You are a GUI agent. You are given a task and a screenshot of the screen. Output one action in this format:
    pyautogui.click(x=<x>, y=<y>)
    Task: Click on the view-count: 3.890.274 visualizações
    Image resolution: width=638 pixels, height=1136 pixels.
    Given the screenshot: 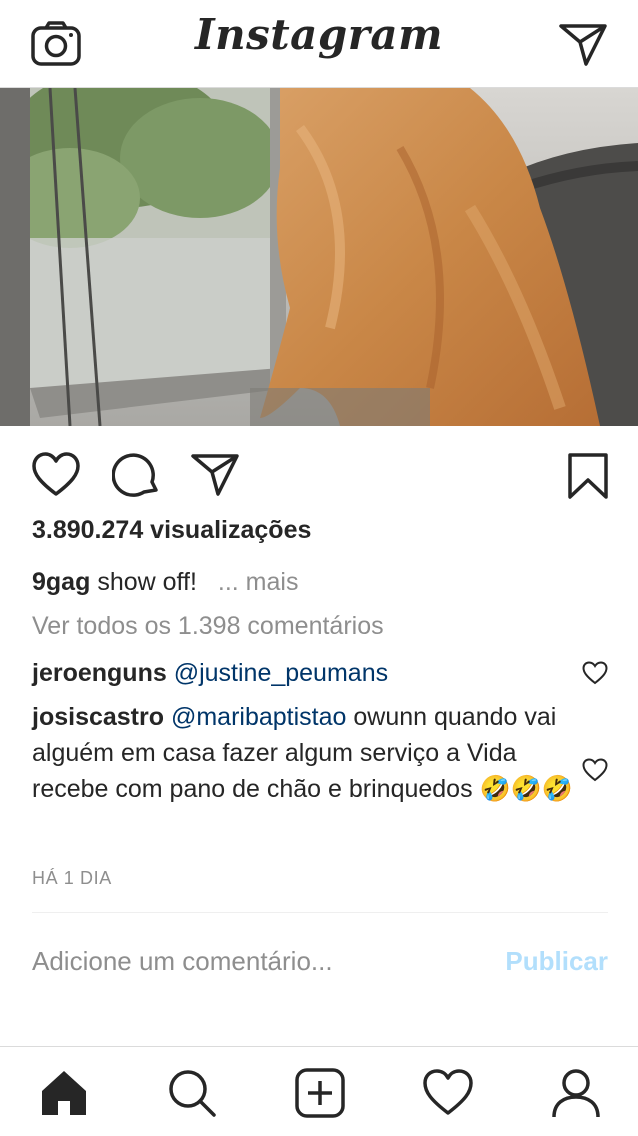 What is the action you would take?
    pyautogui.click(x=171, y=530)
    